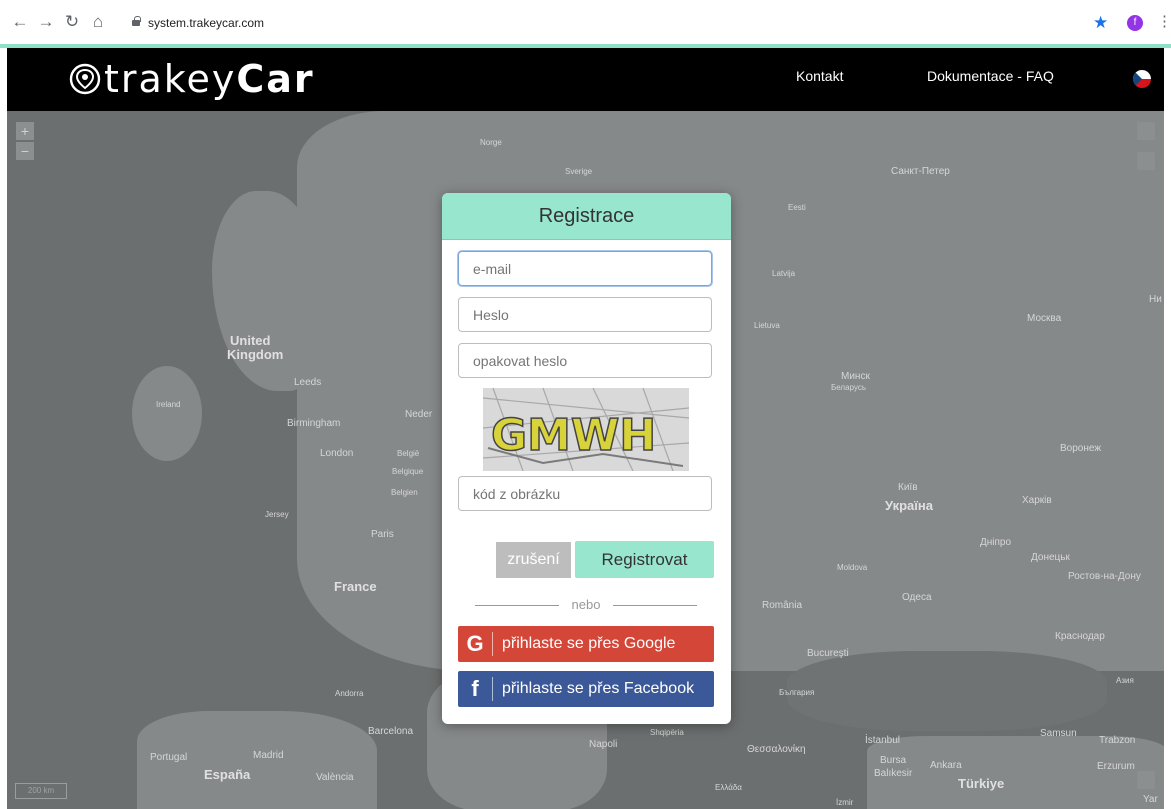  What do you see at coordinates (586, 216) in the screenshot?
I see `modal-title: Registrace` at bounding box center [586, 216].